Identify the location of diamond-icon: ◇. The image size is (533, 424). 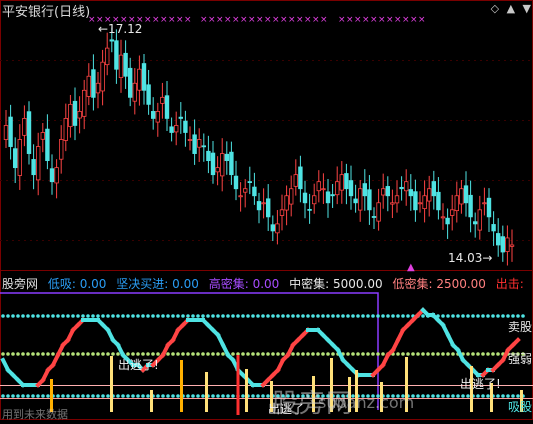
(495, 8).